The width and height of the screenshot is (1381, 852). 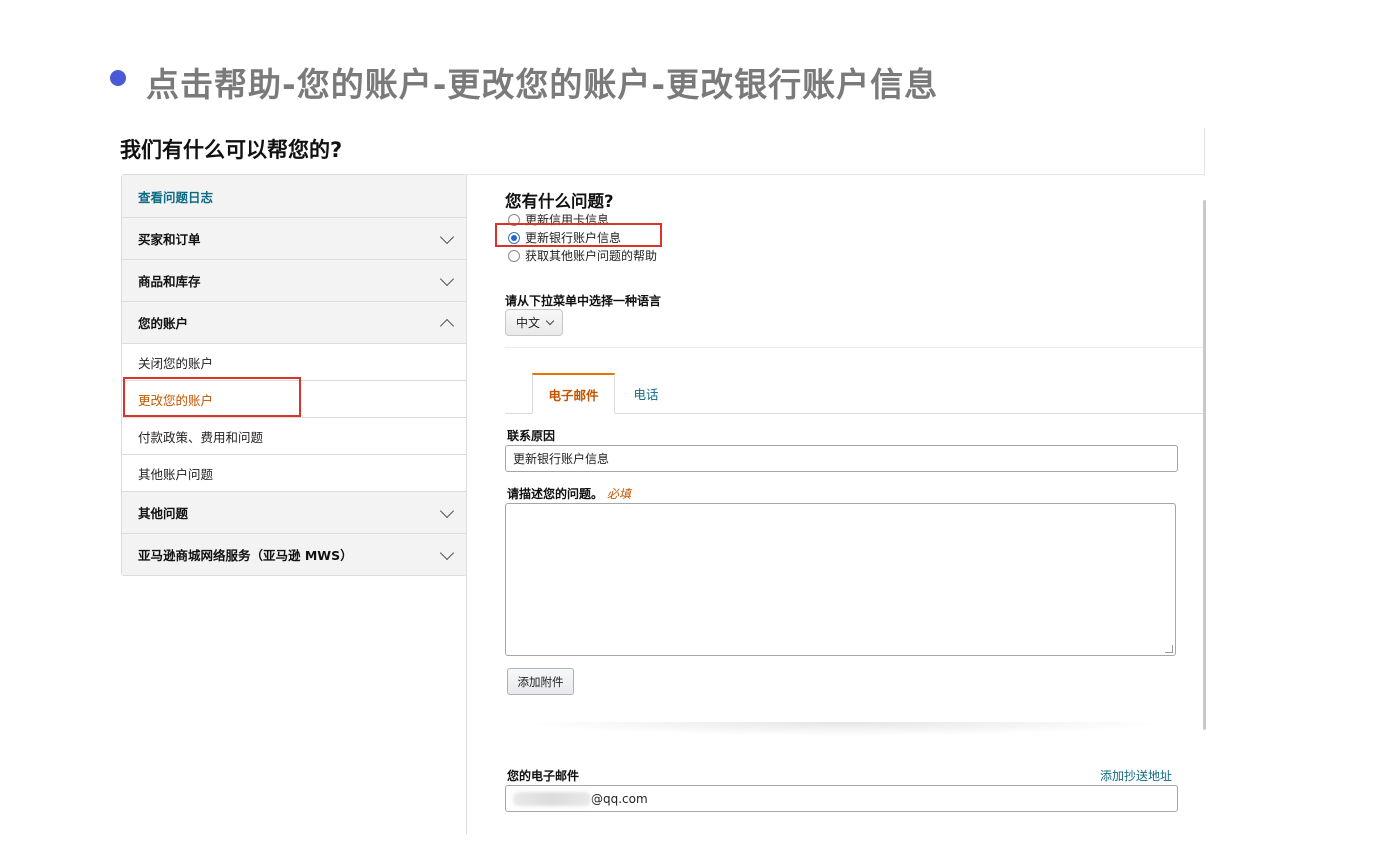 I want to click on language-select: 中文, so click(x=534, y=322).